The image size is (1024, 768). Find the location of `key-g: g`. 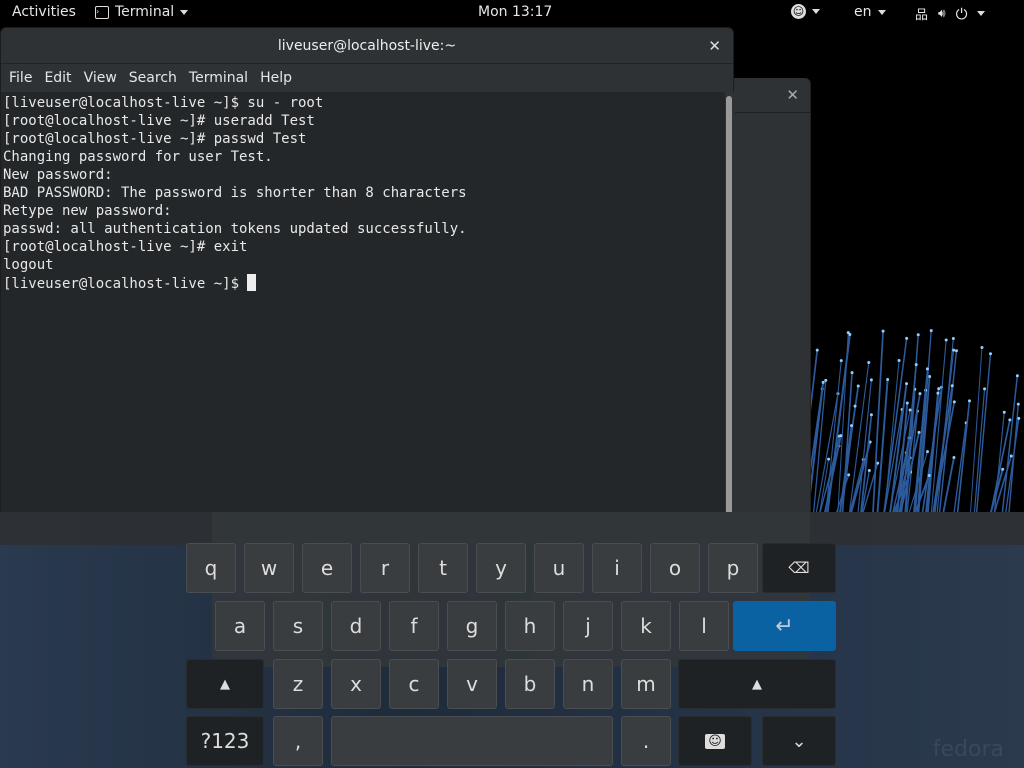

key-g: g is located at coordinates (472, 626).